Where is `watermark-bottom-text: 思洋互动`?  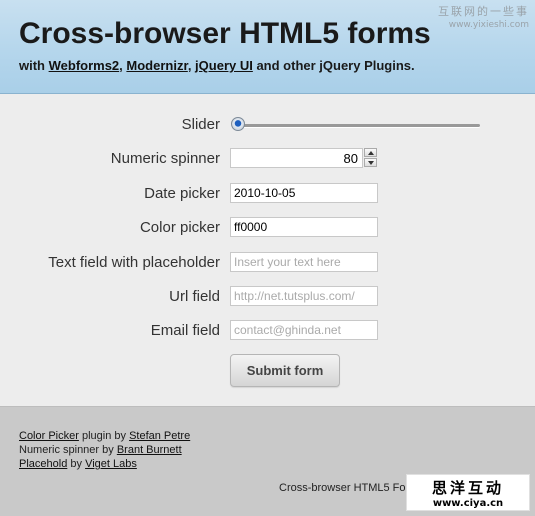 watermark-bottom-text: 思洋互动 is located at coordinates (467, 488).